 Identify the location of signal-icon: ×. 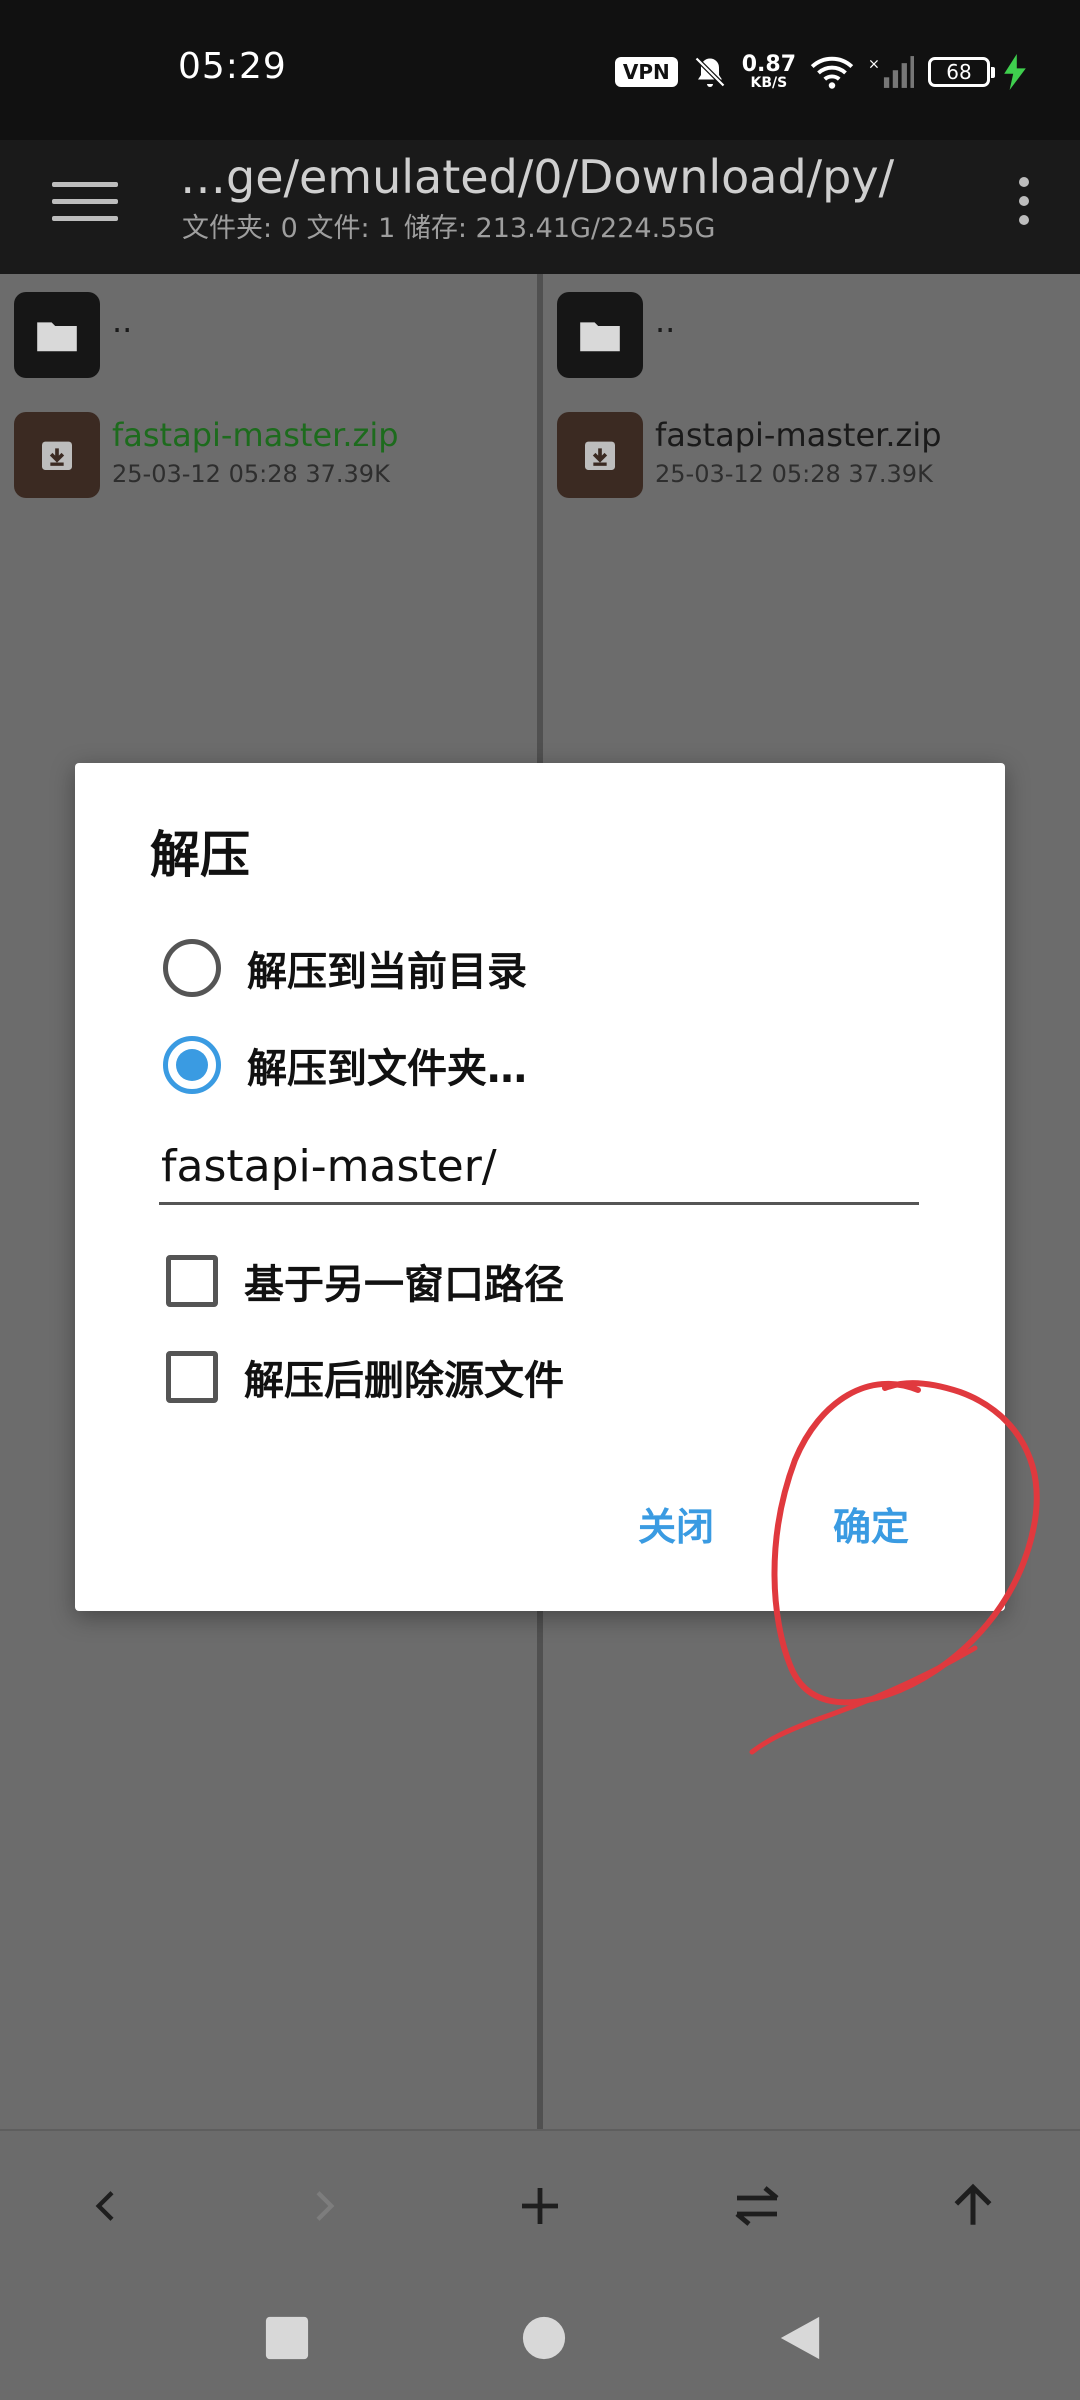
(891, 72).